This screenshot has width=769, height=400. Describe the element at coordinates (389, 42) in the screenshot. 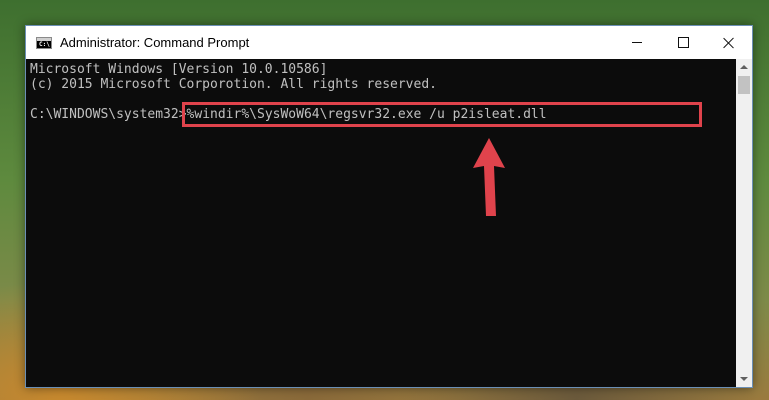

I see `title-bar: C:\ Administrator: Command Prompt` at that location.